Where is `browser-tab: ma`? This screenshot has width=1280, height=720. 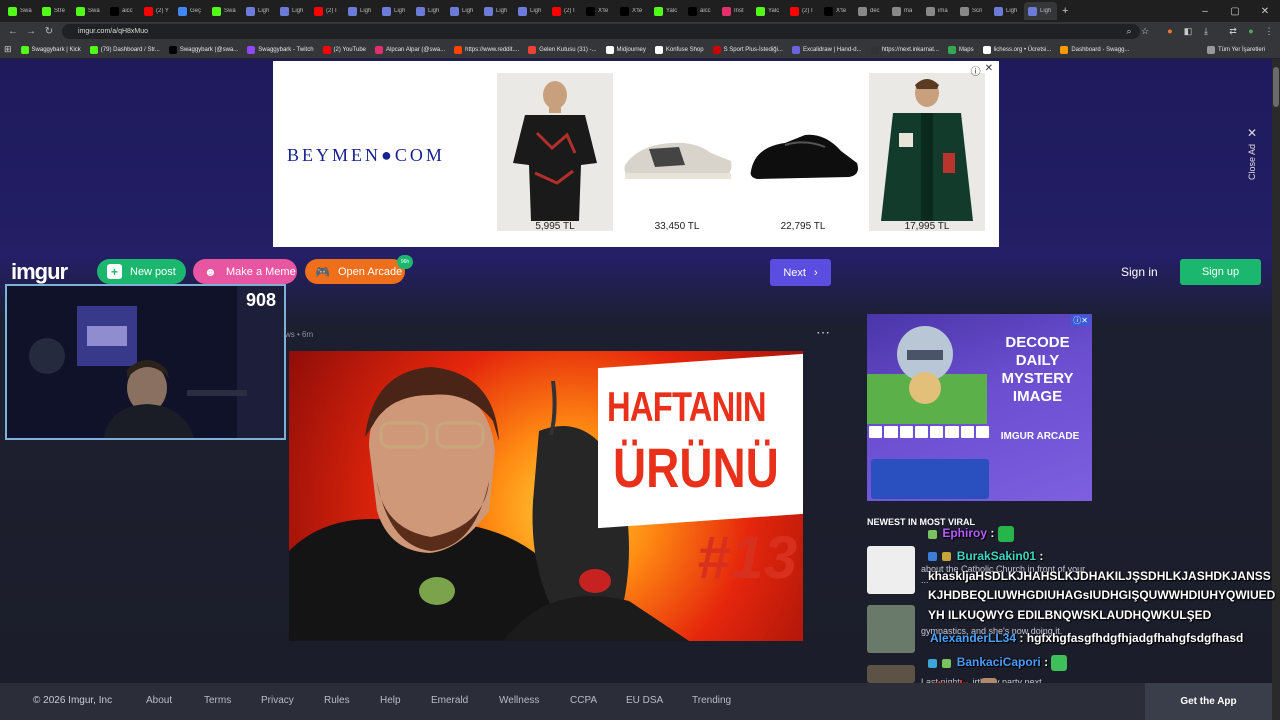
browser-tab: ma is located at coordinates (904, 11).